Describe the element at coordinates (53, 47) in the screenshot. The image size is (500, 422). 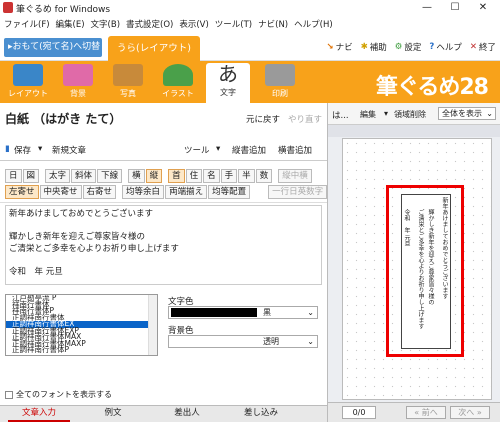
I see `switch-to-front-button: ▸おもて(宛て名)へ切替` at that location.